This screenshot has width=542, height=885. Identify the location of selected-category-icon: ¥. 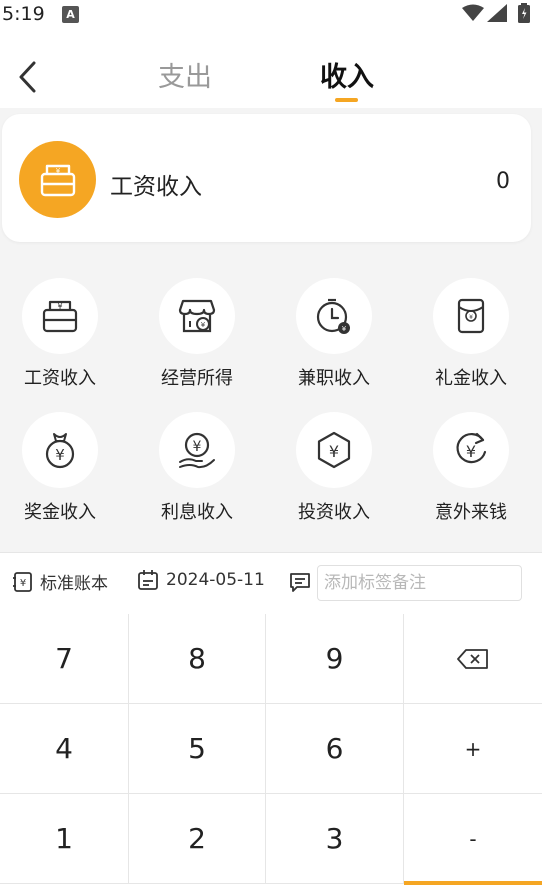
(57, 179).